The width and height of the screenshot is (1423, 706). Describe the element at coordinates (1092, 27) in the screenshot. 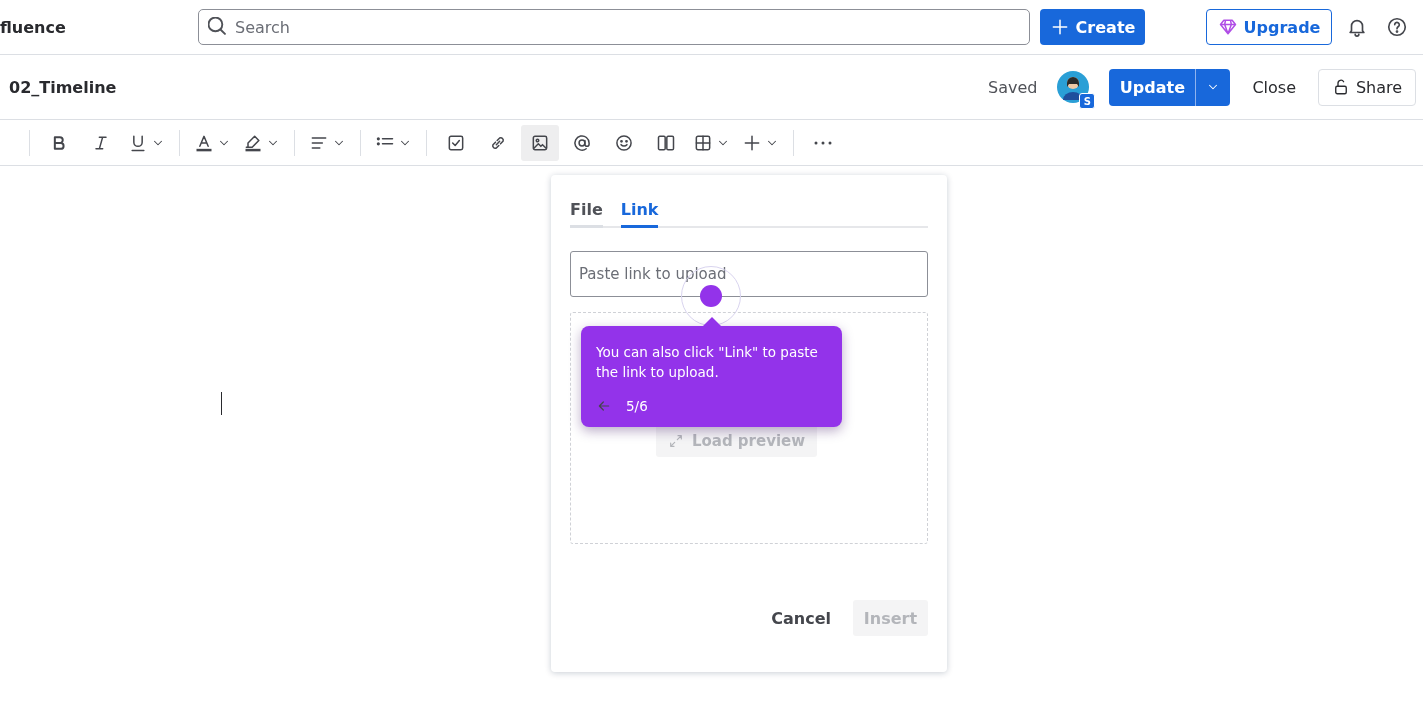

I see `create-button: Create` at that location.